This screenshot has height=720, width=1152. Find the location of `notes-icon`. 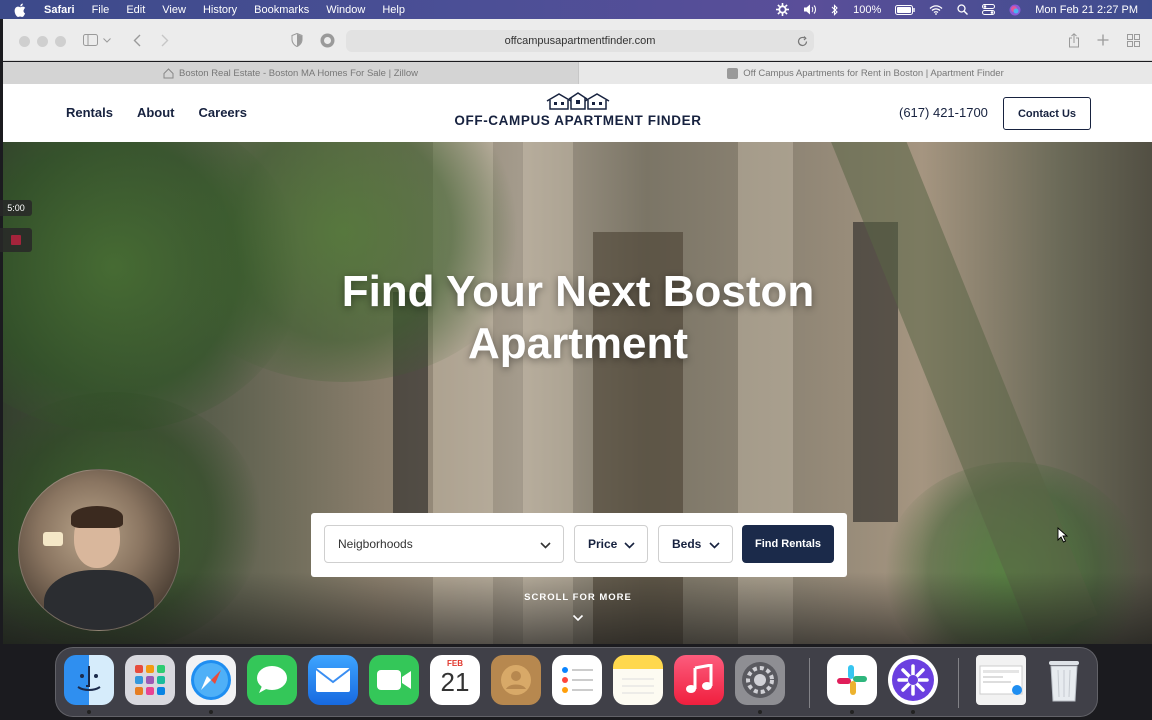

notes-icon is located at coordinates (638, 680).